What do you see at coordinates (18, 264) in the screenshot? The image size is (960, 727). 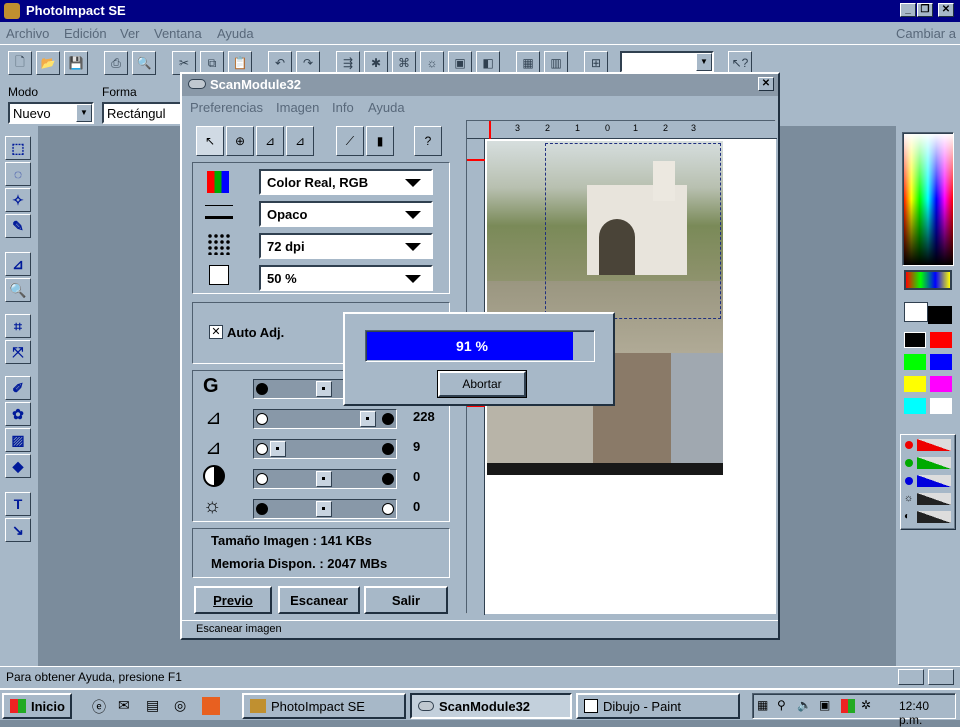 I see `eyedropper-tool-icon: ⊿` at bounding box center [18, 264].